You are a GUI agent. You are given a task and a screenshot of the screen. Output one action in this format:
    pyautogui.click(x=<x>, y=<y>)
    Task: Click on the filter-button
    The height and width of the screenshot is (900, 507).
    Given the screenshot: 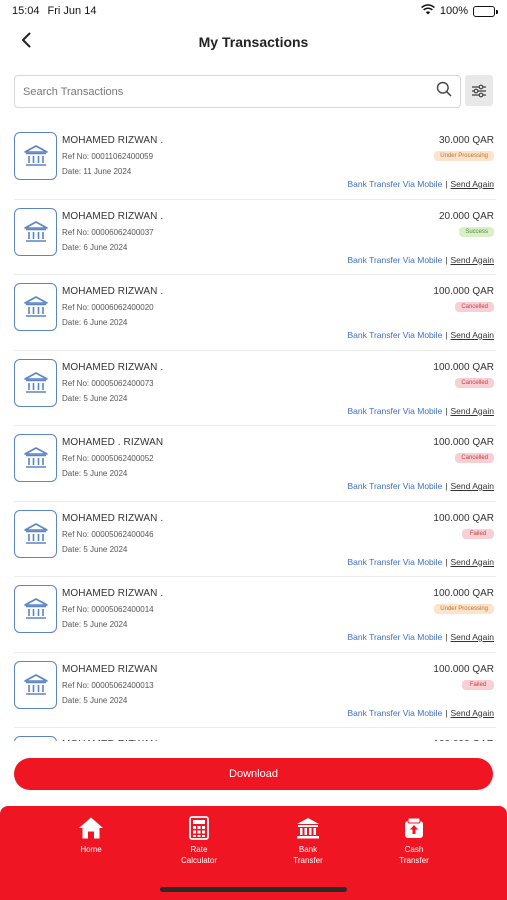 What is the action you would take?
    pyautogui.click(x=479, y=90)
    